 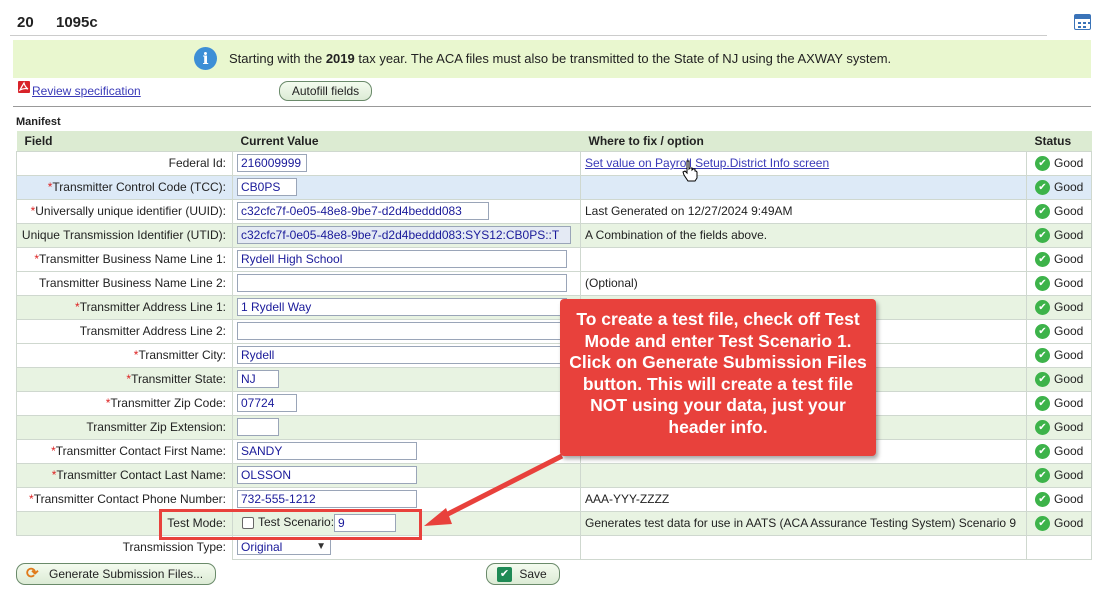 I want to click on hand-cursor-icon, so click(x=690, y=171).